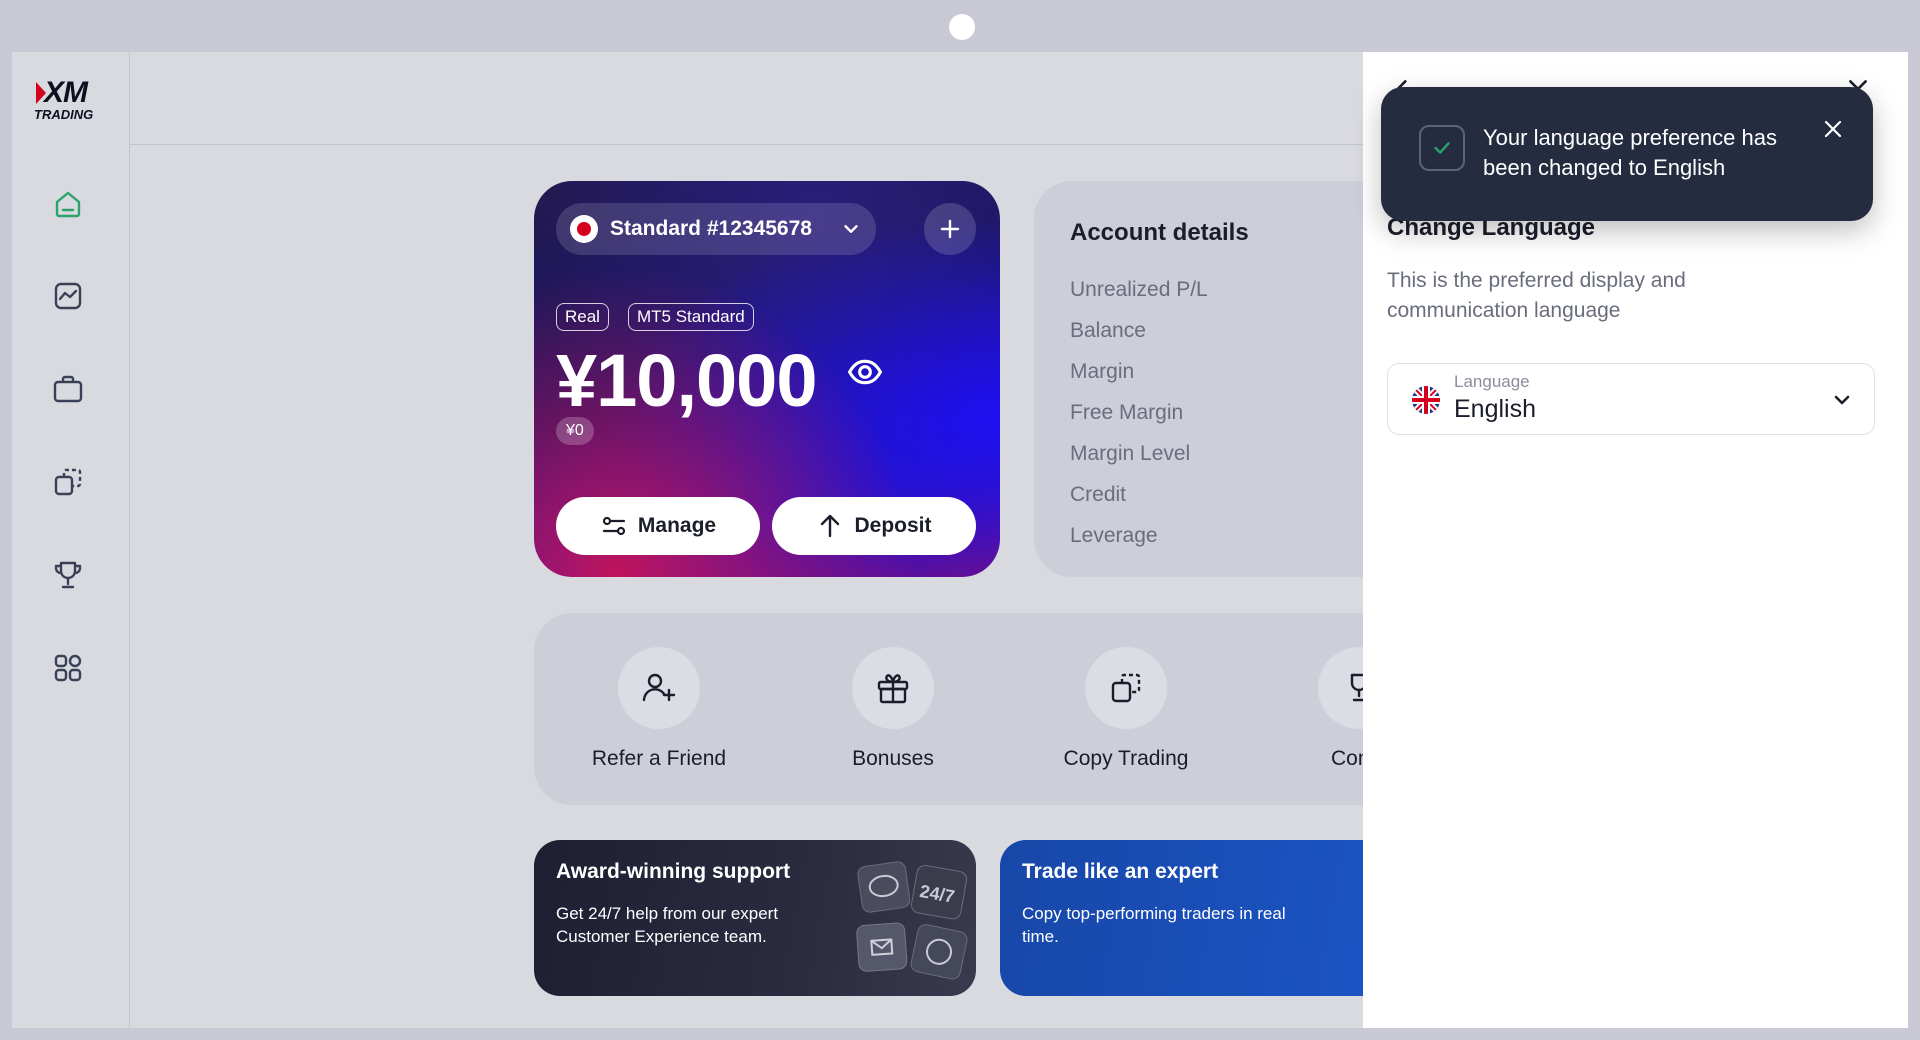 This screenshot has height=1040, width=1920. I want to click on sidebar-item-competitions, so click(68, 575).